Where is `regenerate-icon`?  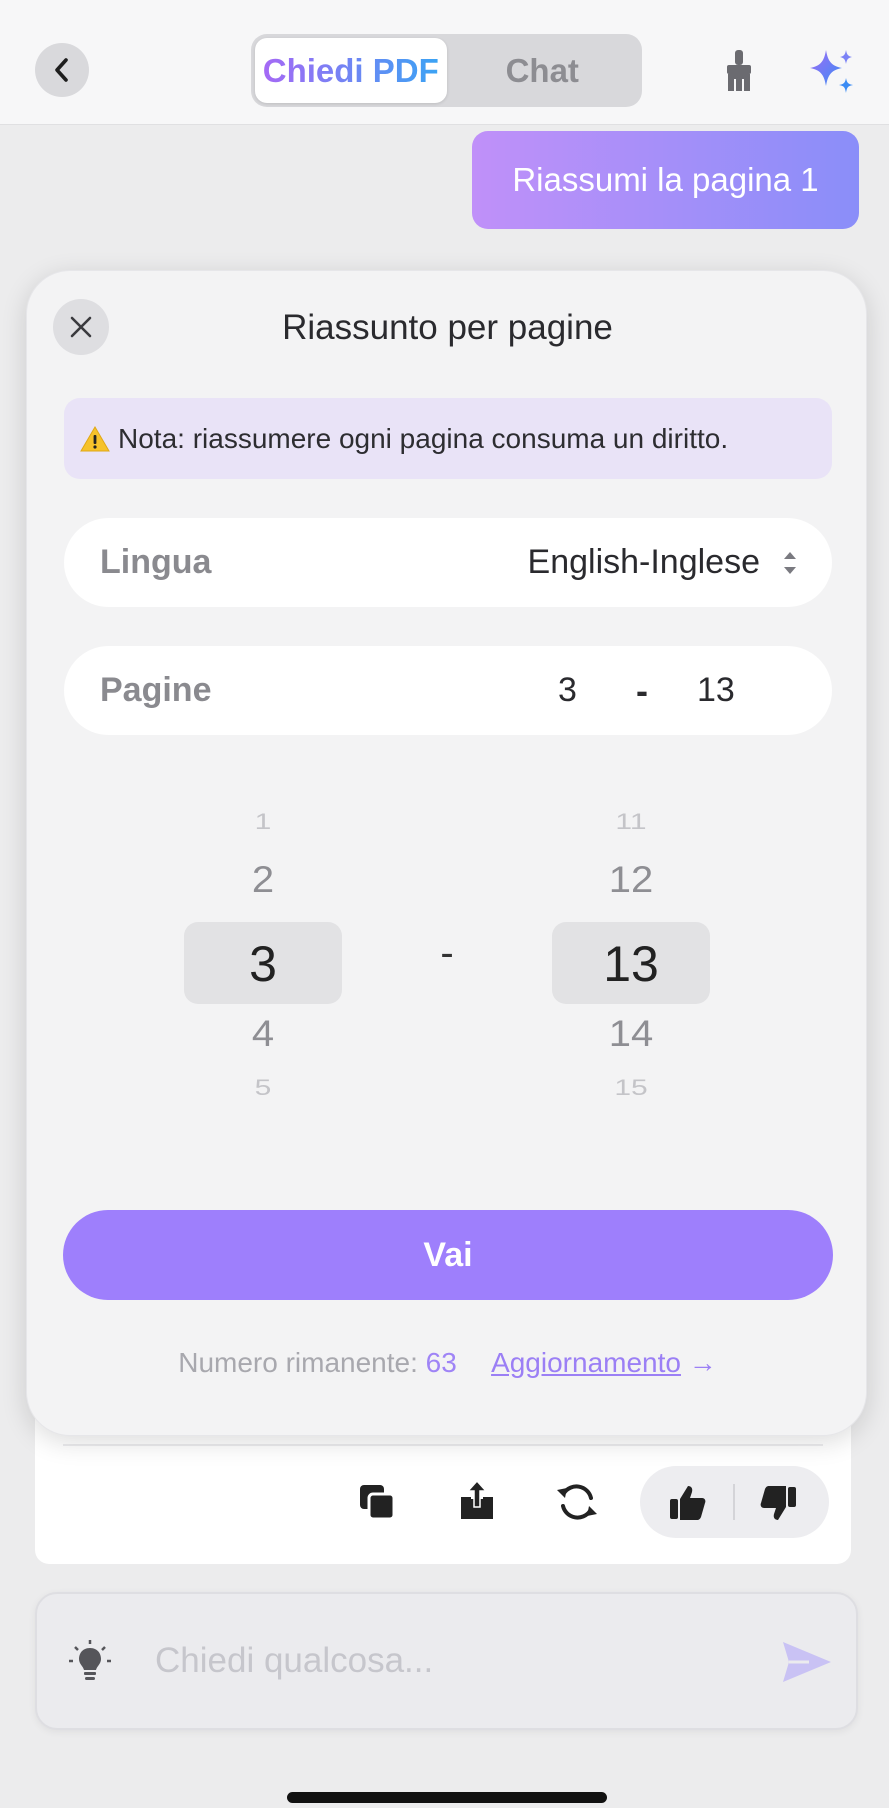
regenerate-icon is located at coordinates (577, 1502).